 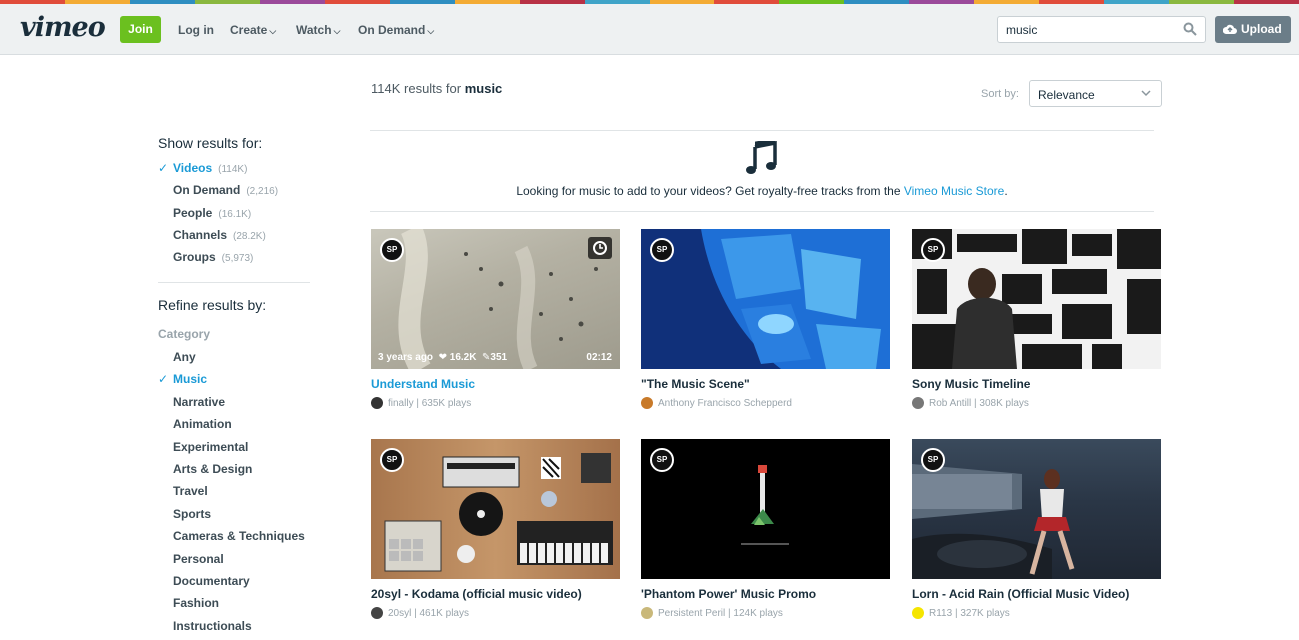 What do you see at coordinates (1036, 613) in the screenshot?
I see `video-byline: R113 | 327K plays` at bounding box center [1036, 613].